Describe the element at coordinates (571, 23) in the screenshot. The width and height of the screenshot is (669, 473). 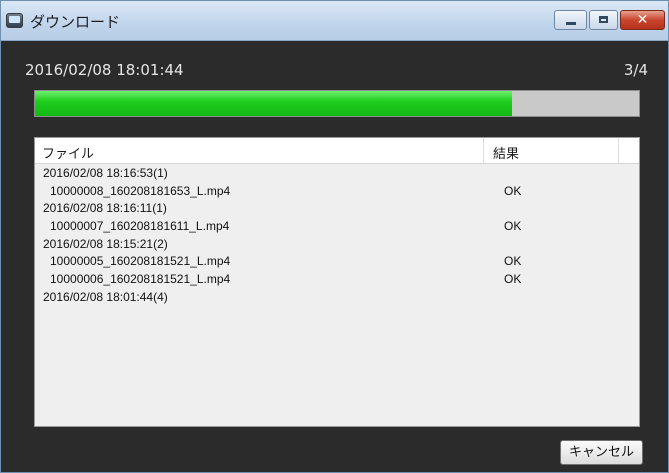
I see `minimize-icon` at that location.